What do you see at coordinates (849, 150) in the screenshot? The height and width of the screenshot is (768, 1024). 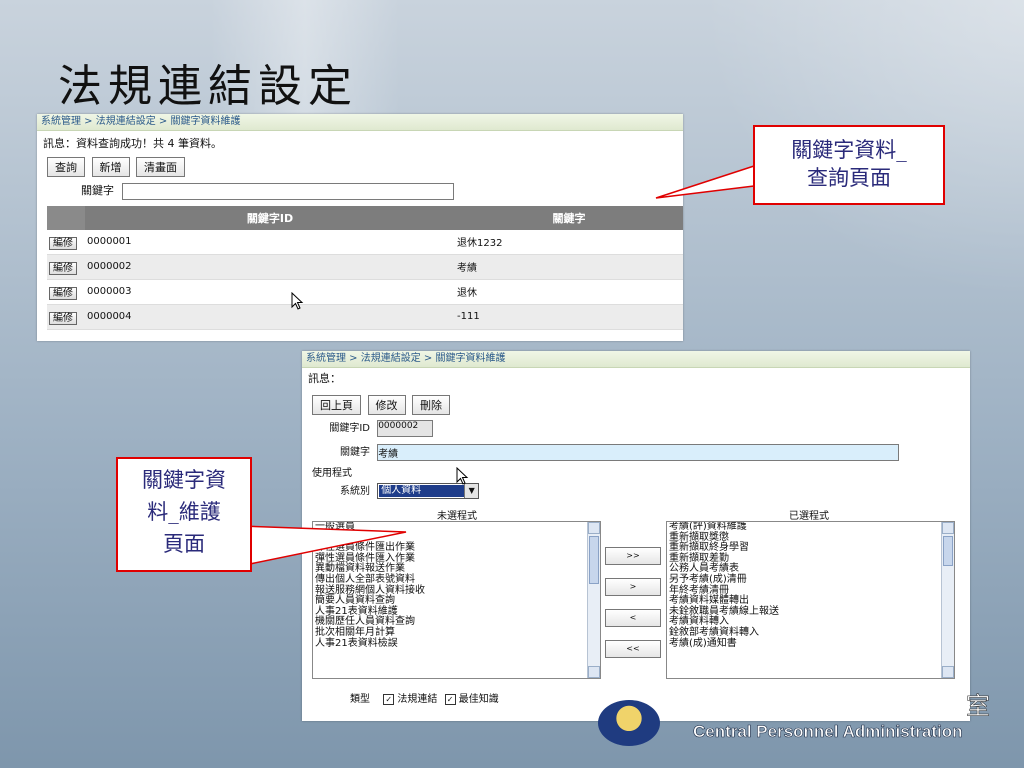 I see `callout-line: 關鍵字資料_` at bounding box center [849, 150].